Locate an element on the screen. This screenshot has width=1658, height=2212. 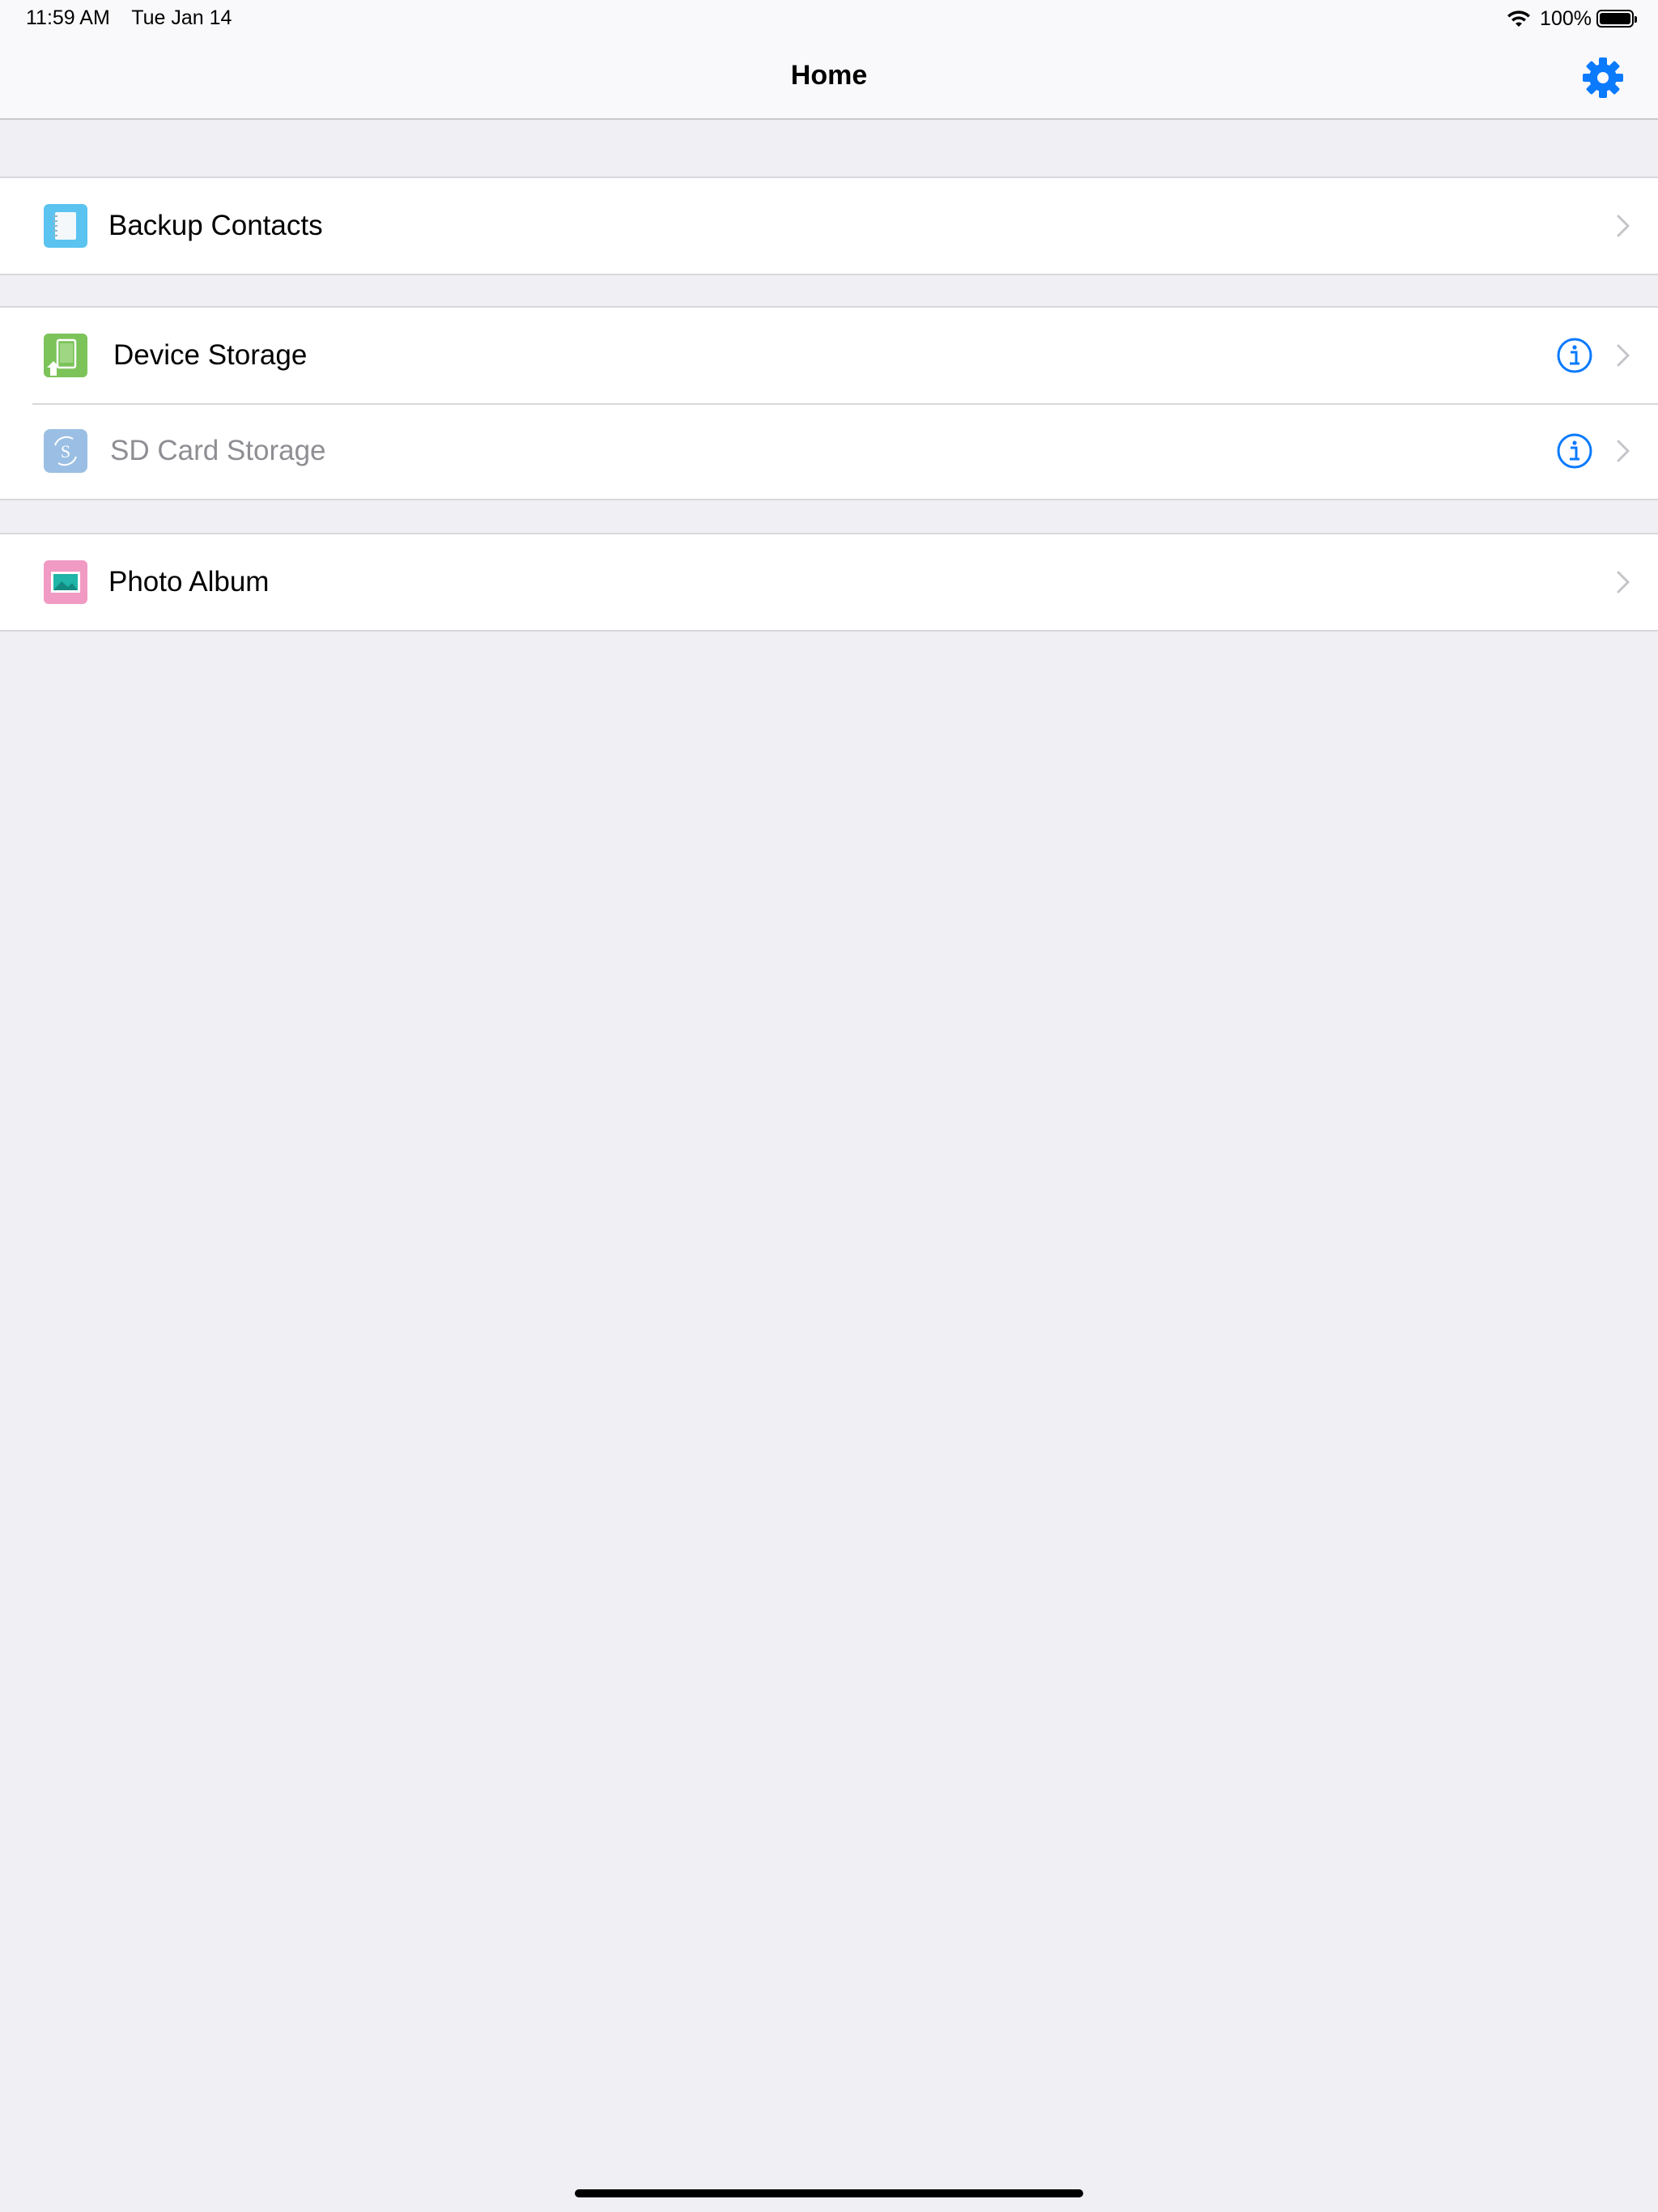
sd-card-icon: S is located at coordinates (65, 451).